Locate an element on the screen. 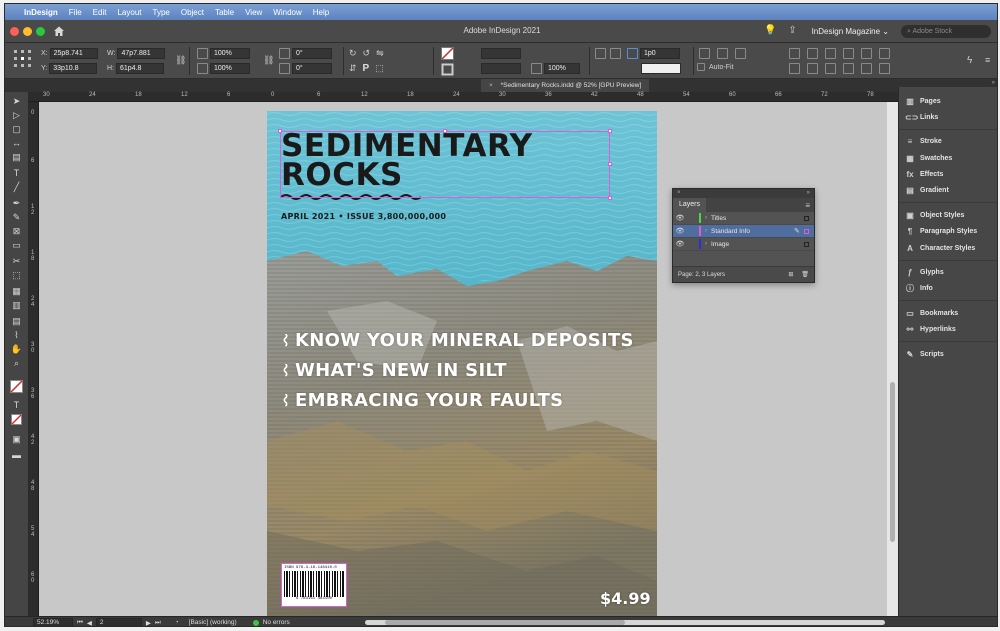  menu-view: View is located at coordinates (253, 12).